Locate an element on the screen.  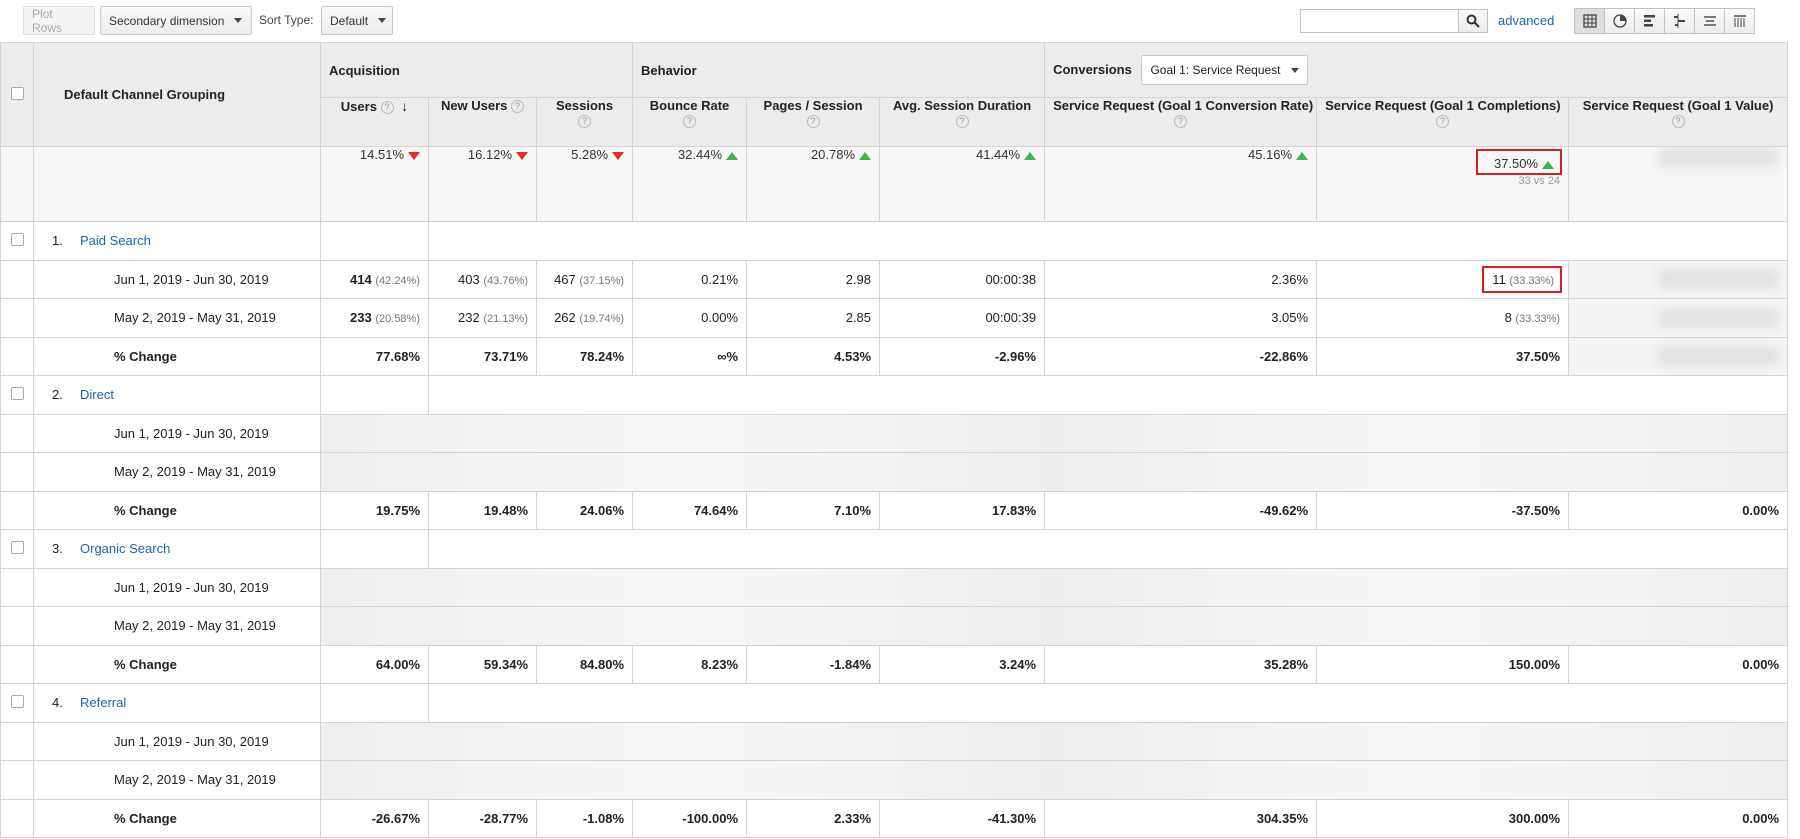
channel-name-cell: 1. Paid Search is located at coordinates (177, 241).